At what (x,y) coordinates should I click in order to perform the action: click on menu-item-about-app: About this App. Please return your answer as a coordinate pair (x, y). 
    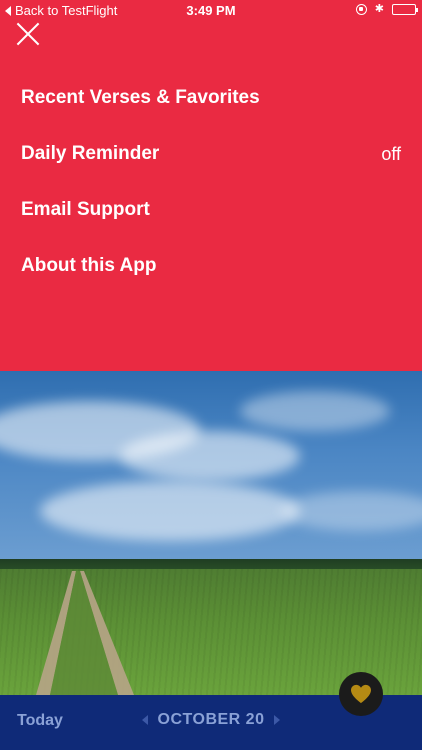
    Looking at the image, I should click on (211, 266).